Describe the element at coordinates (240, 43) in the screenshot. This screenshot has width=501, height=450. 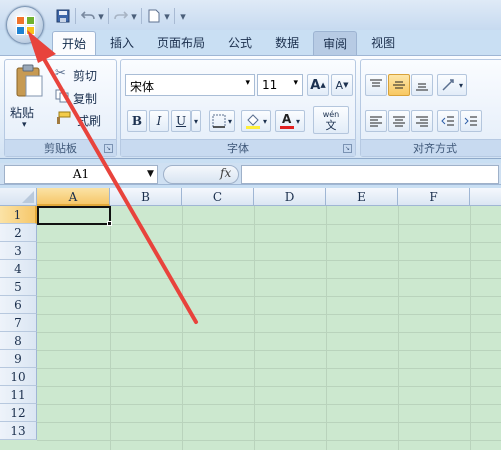
I see `tab-formulas: 公式` at that location.